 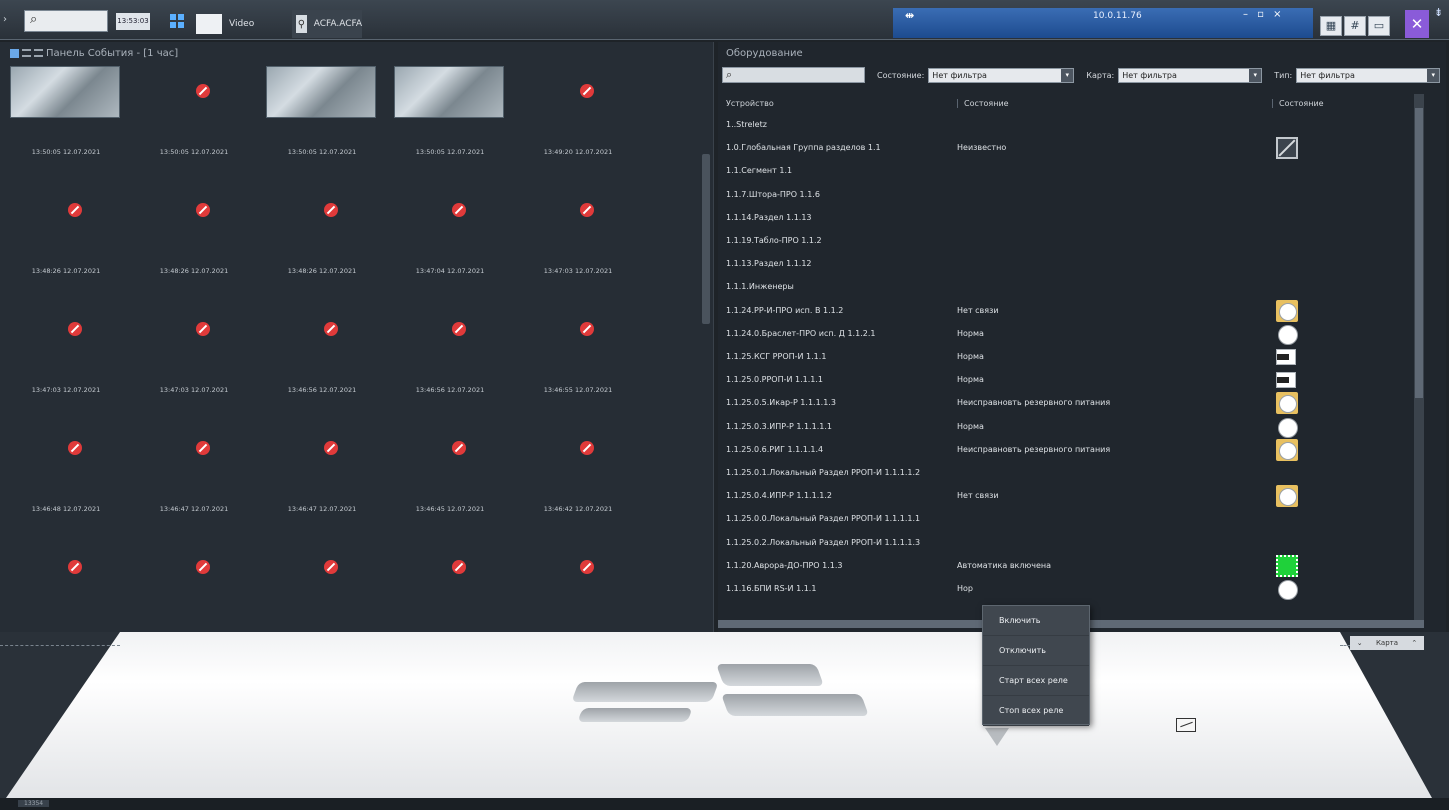 I want to click on window-controls: – ▫ ×, so click(x=1264, y=14).